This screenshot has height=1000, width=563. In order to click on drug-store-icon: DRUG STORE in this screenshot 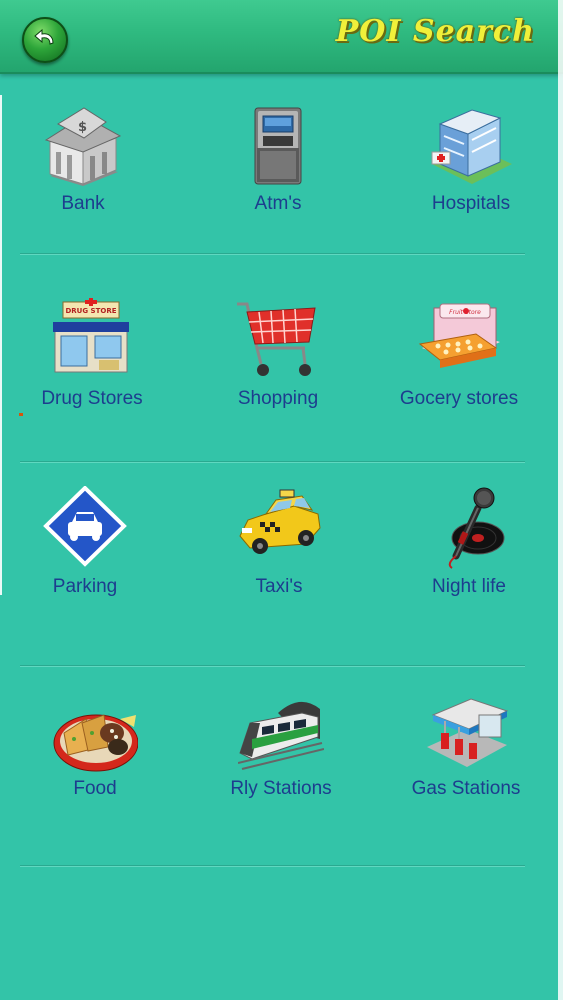, I will do `click(91, 335)`.